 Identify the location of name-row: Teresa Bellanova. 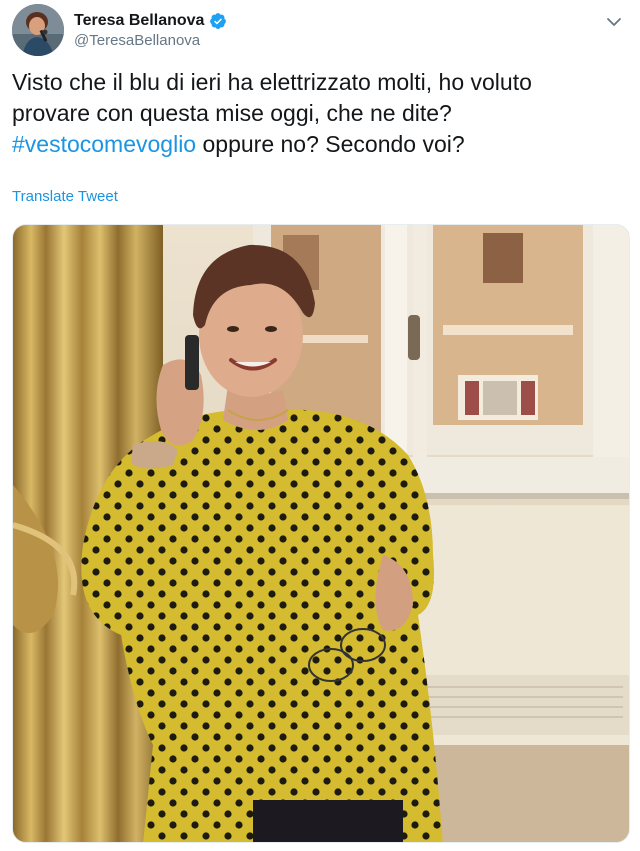
(150, 21).